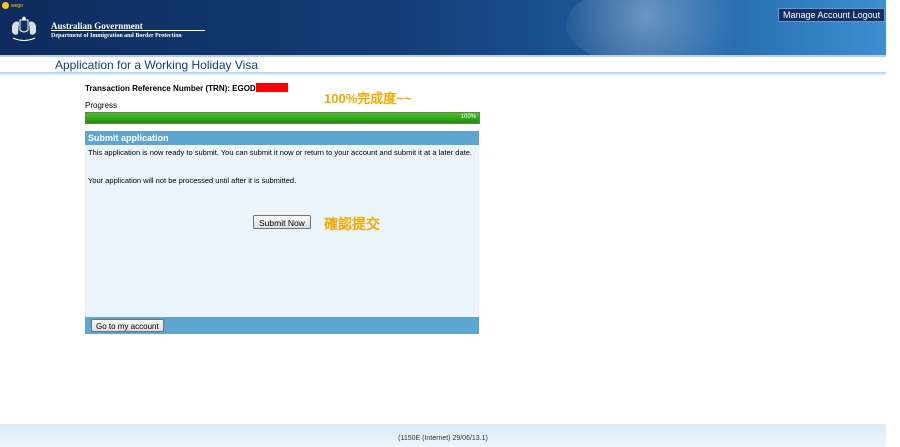  Describe the element at coordinates (128, 138) in the screenshot. I see `panel-heading-text: Submit application` at that location.